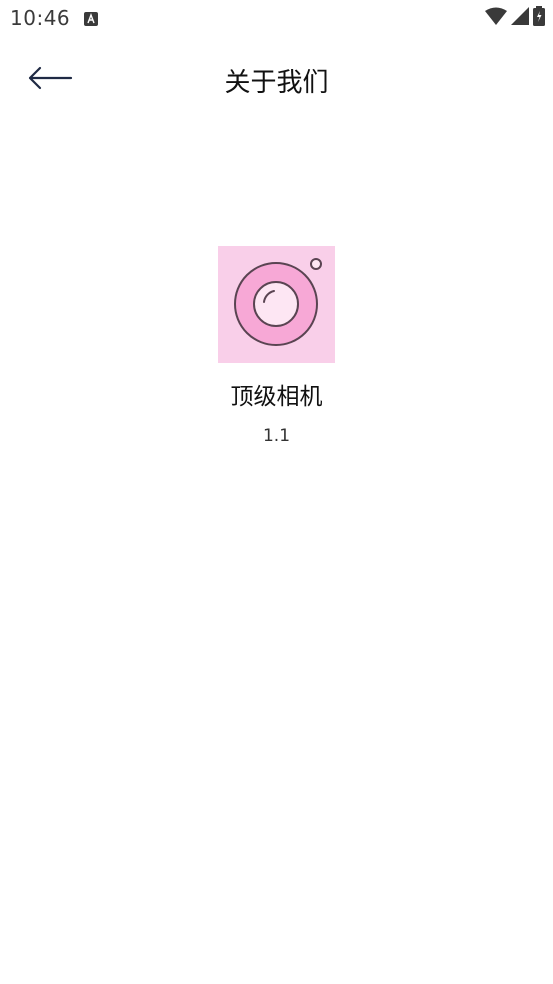 The width and height of the screenshot is (553, 984). What do you see at coordinates (40, 18) in the screenshot?
I see `status-time: 10:46` at bounding box center [40, 18].